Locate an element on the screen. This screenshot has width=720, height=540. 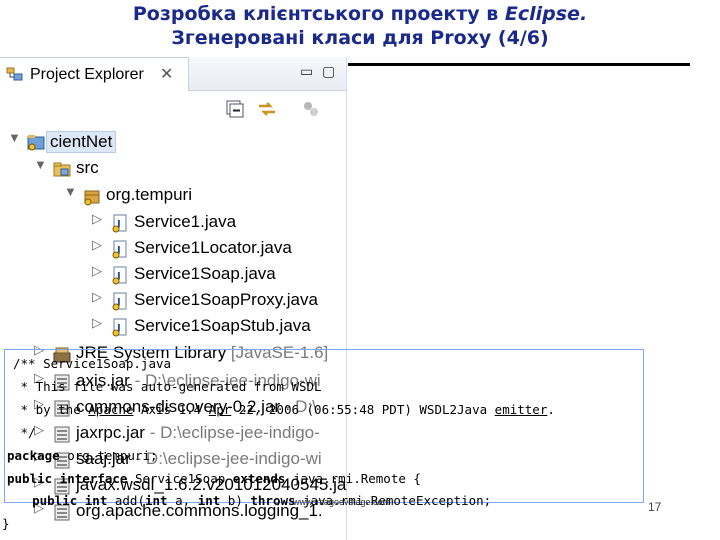
tree-item-label: src is located at coordinates (87, 168).